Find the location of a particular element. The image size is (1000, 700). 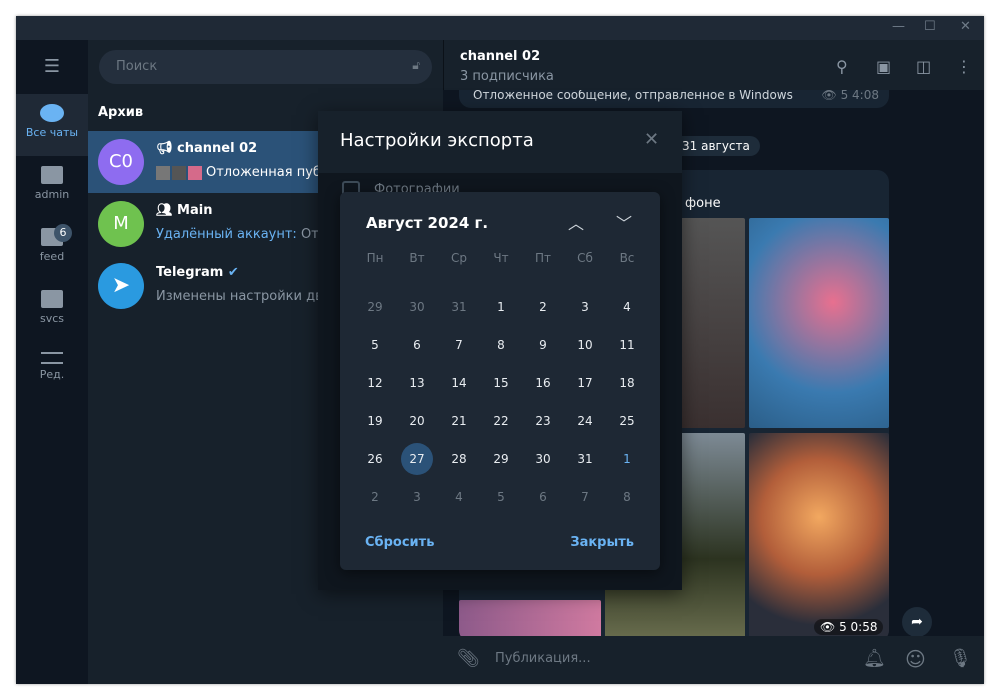

calendar-month-title: Август 2024 г. is located at coordinates (427, 223).